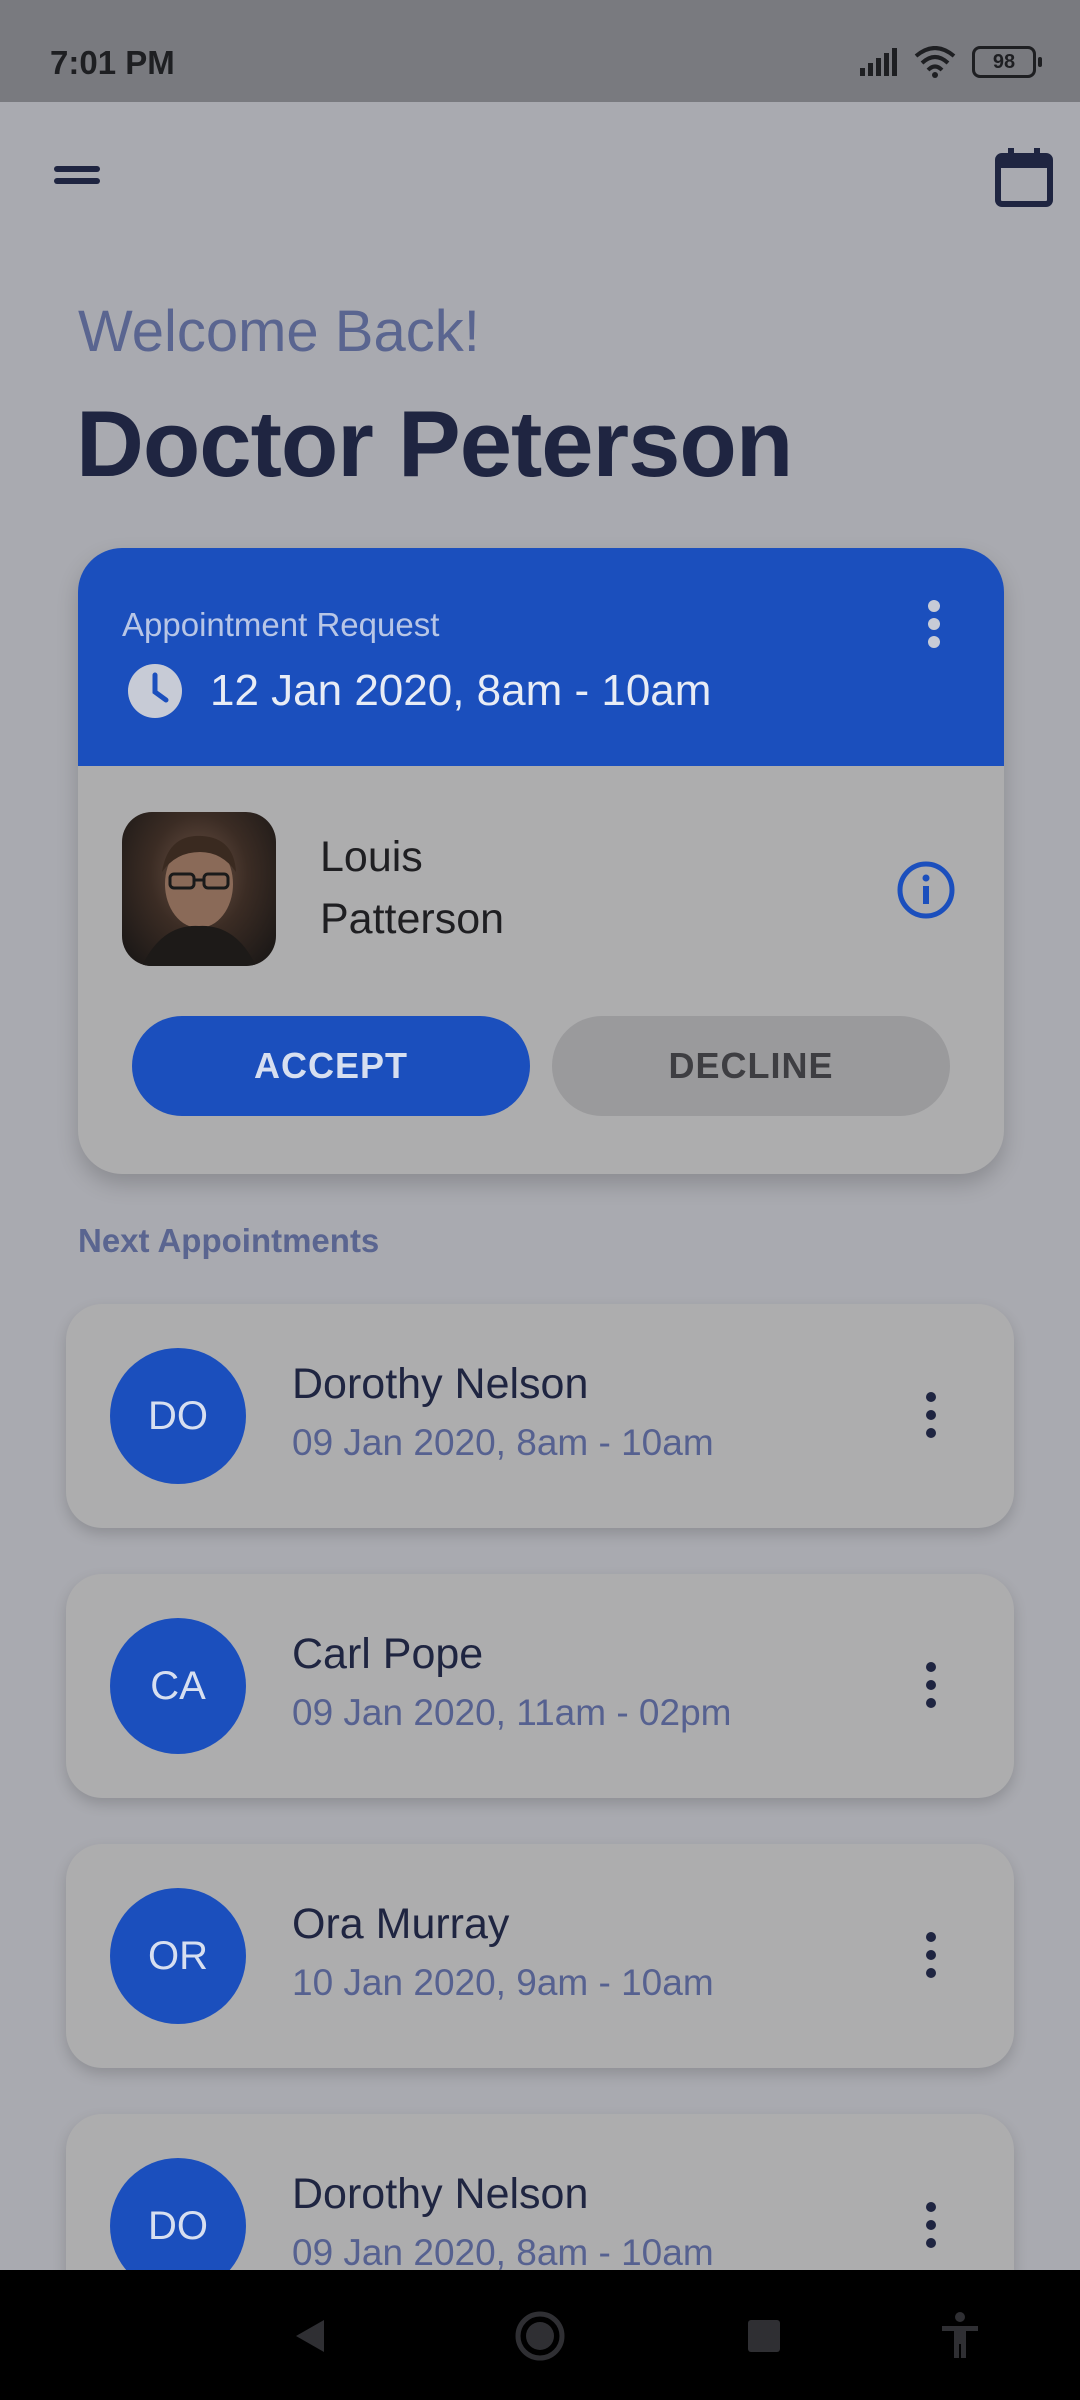 The image size is (1080, 2400). I want to click on clock-icon, so click(155, 691).